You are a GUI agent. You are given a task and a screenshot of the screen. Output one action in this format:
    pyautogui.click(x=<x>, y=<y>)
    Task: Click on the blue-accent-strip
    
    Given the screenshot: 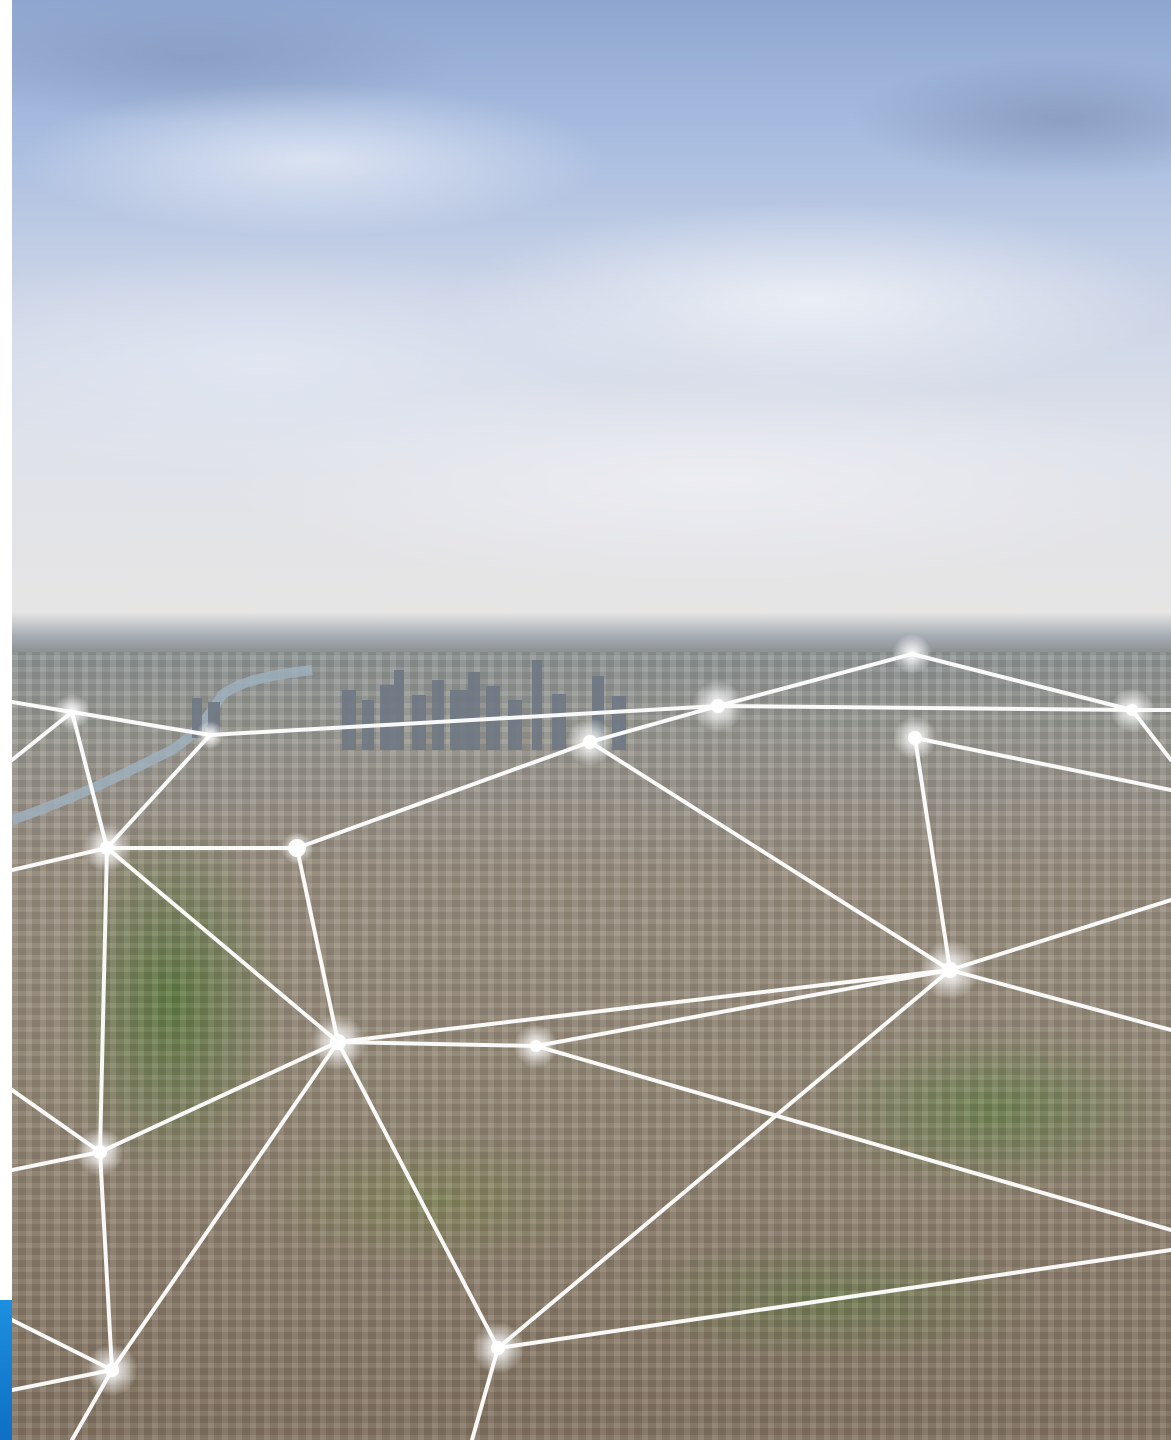 What is the action you would take?
    pyautogui.click(x=6, y=1370)
    